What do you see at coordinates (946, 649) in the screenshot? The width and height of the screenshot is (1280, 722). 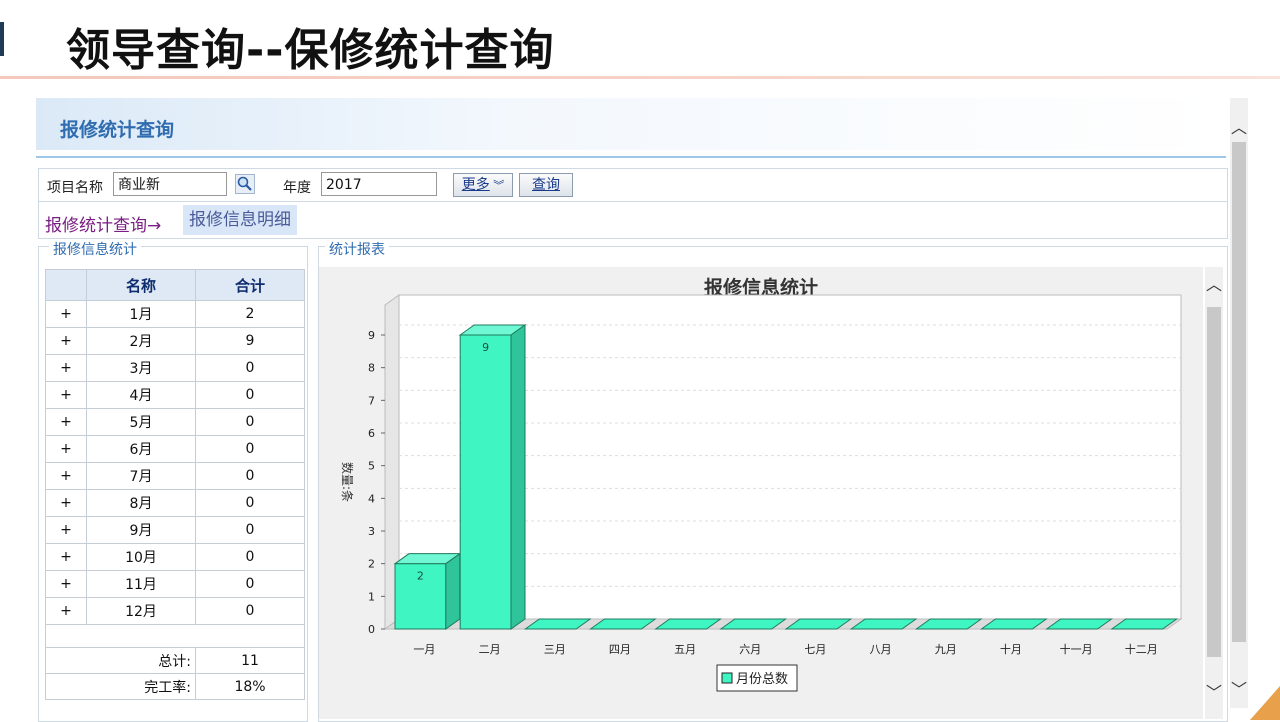 I see `x-tick-label: 九月` at bounding box center [946, 649].